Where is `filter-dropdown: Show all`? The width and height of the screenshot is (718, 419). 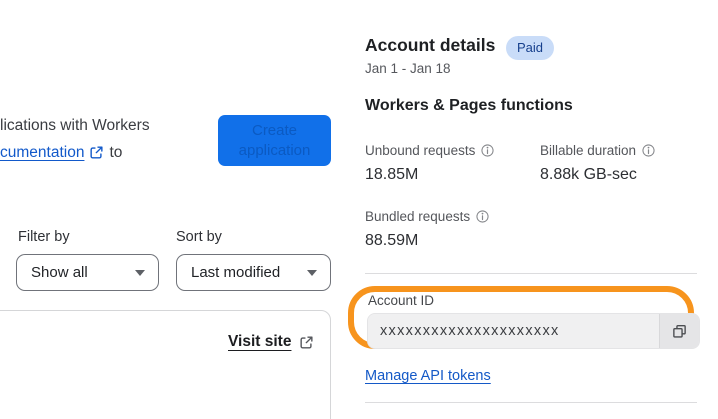
filter-dropdown: Show all is located at coordinates (87, 272).